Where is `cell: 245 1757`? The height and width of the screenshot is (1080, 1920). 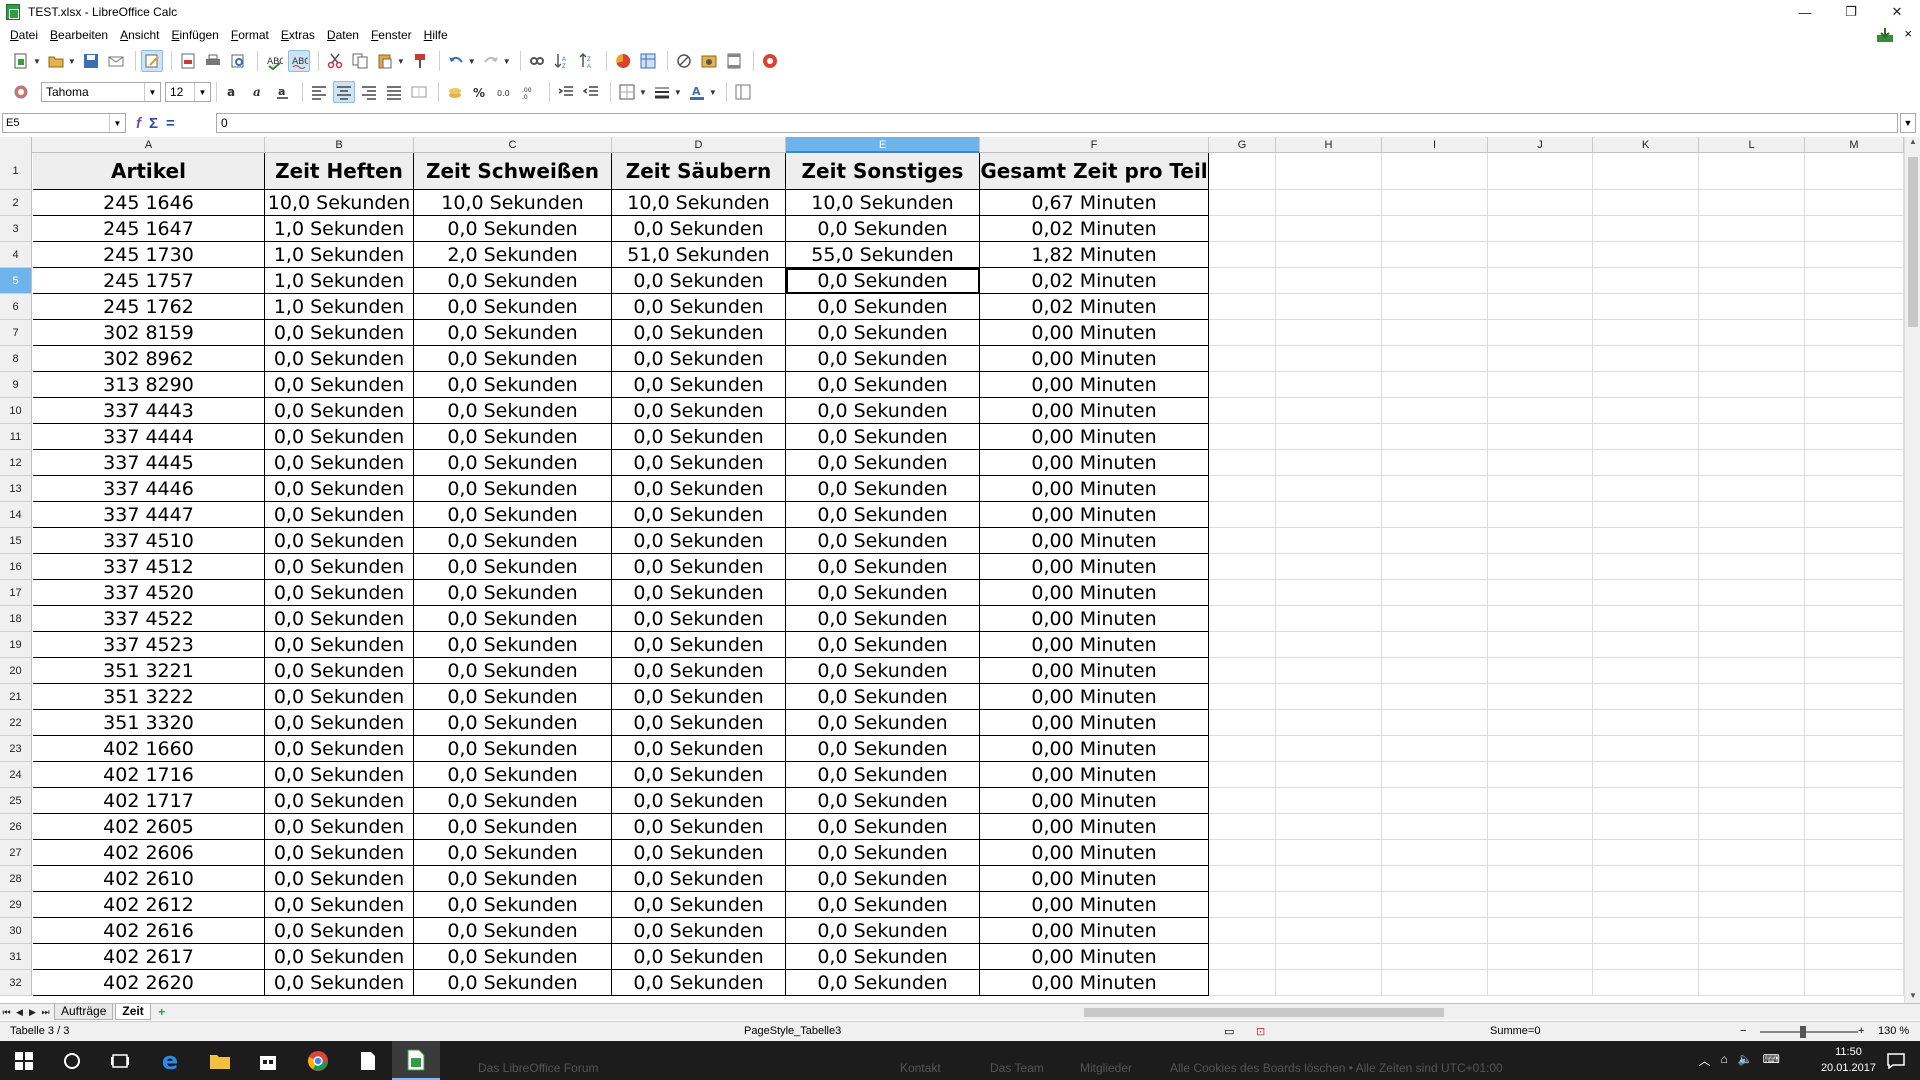 cell: 245 1757 is located at coordinates (149, 281).